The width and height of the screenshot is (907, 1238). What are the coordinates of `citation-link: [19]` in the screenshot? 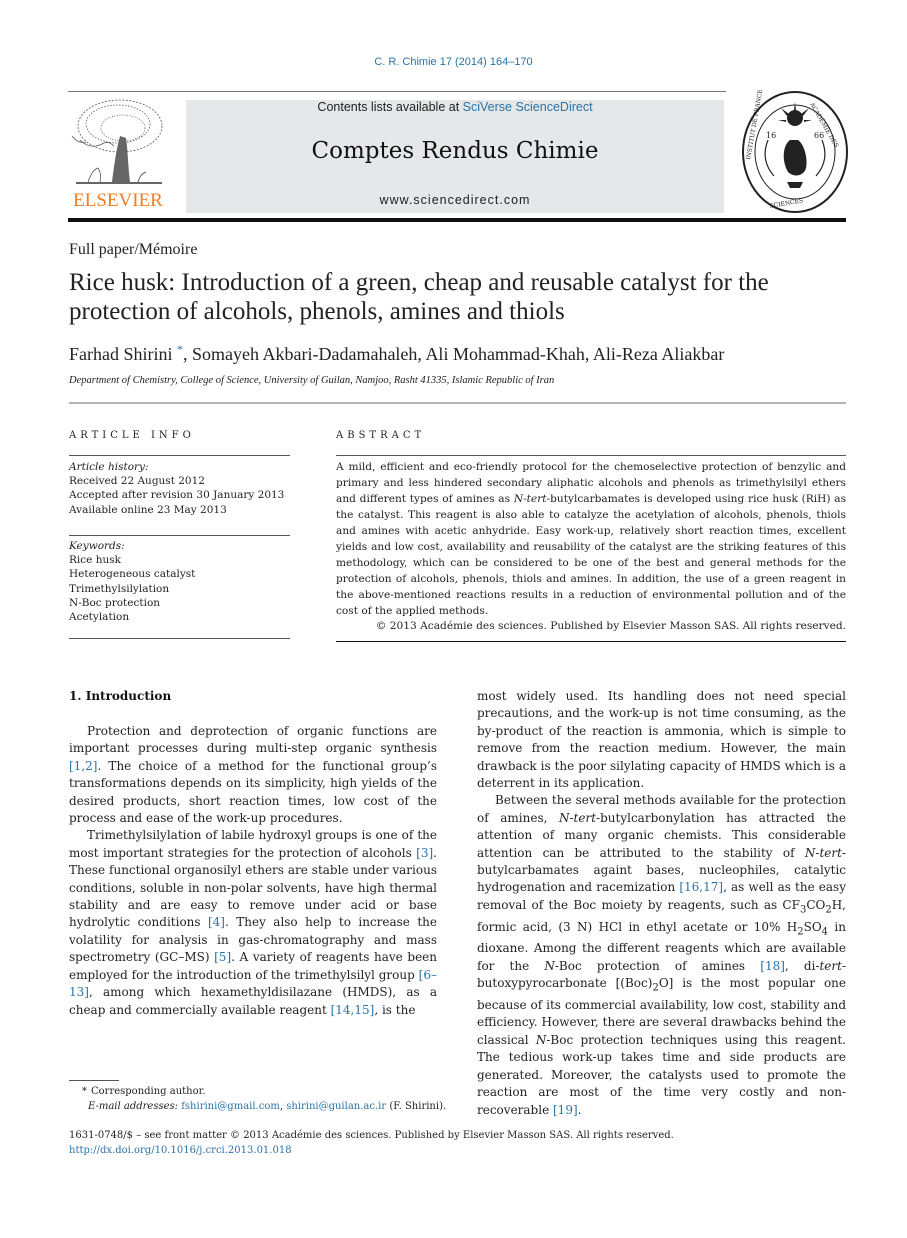 It's located at (565, 1110).